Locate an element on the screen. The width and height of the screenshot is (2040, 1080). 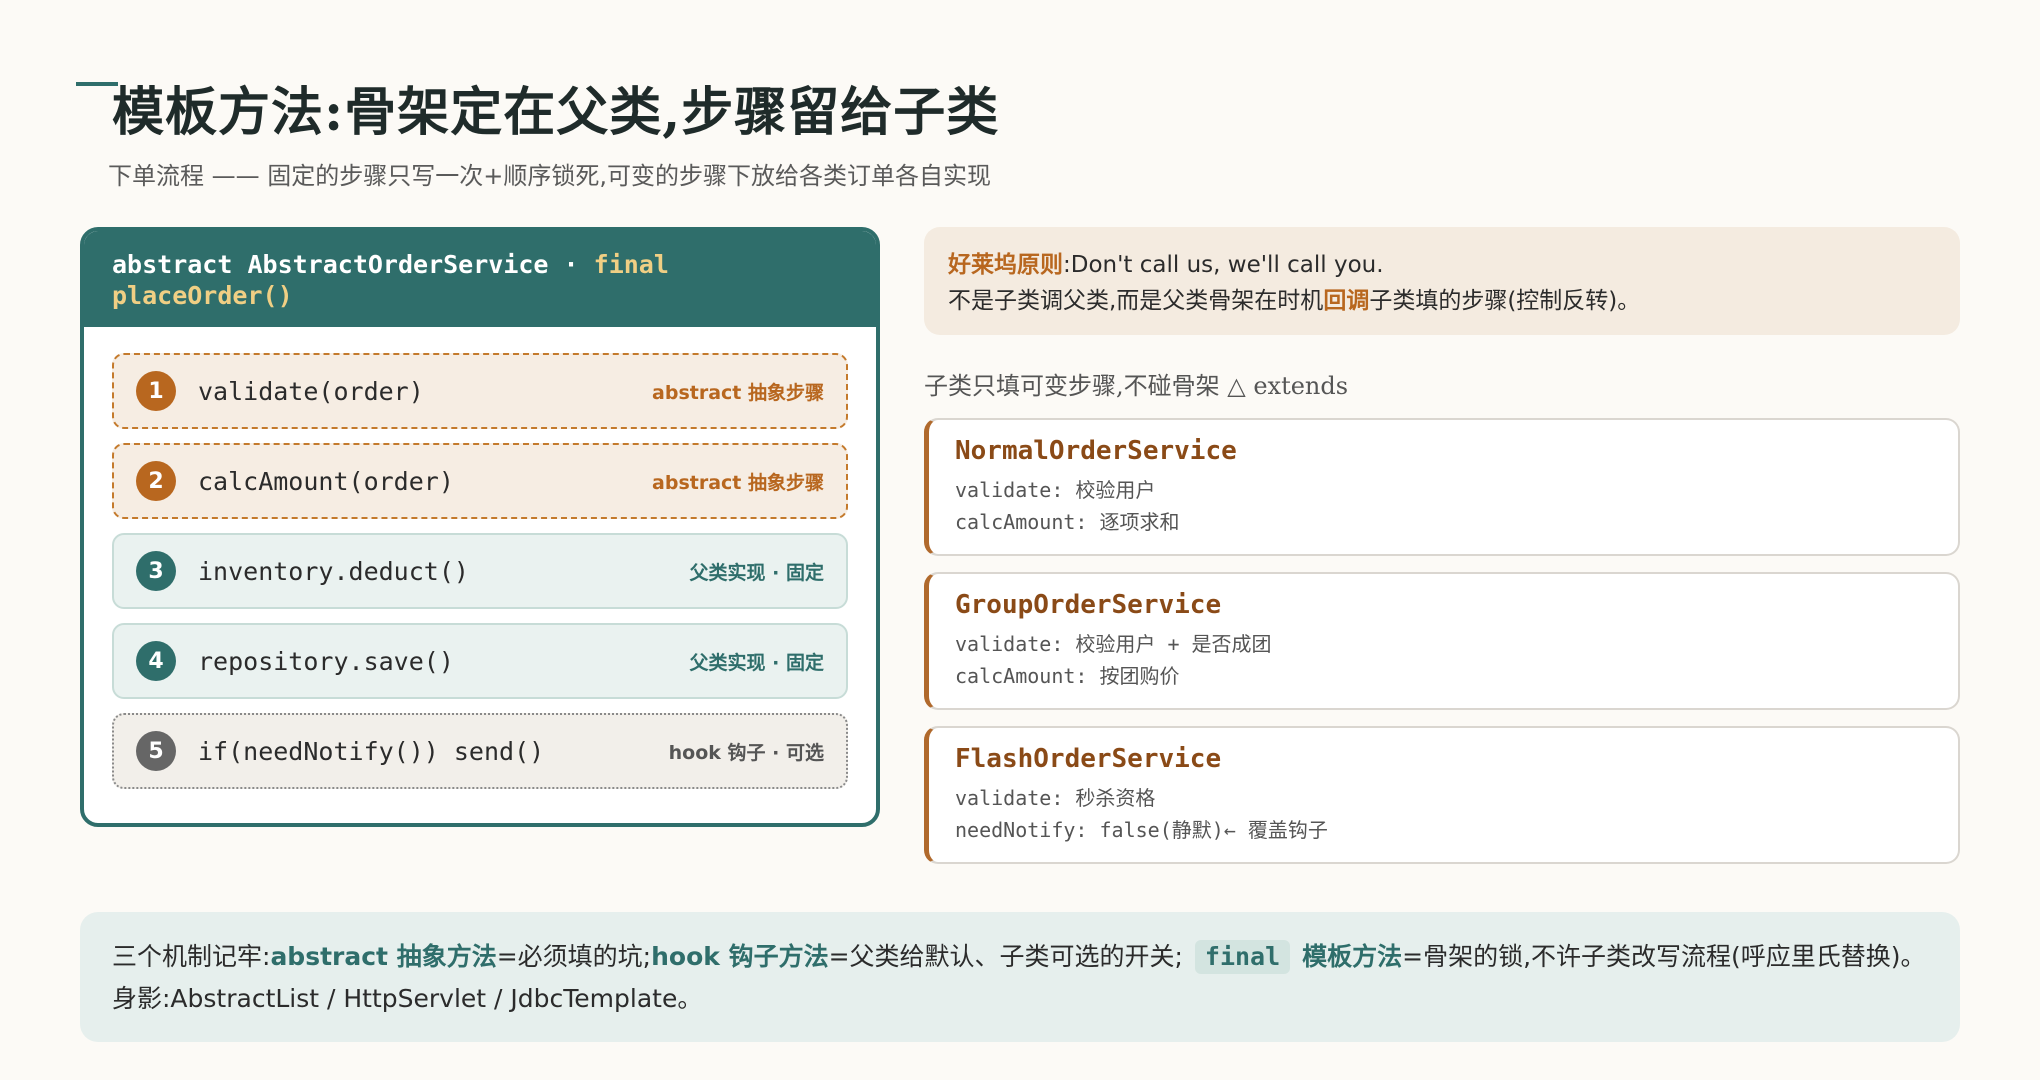
subclass-line: calcAmount: 逐项求和 is located at coordinates (1067, 522).